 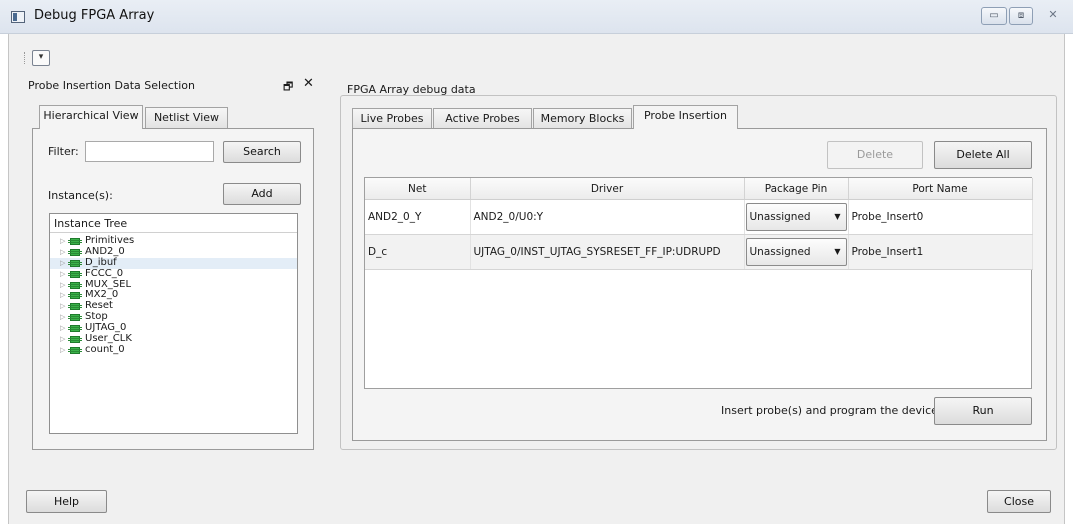 What do you see at coordinates (482, 119) in the screenshot?
I see `tab-active-probes: Active Probes` at bounding box center [482, 119].